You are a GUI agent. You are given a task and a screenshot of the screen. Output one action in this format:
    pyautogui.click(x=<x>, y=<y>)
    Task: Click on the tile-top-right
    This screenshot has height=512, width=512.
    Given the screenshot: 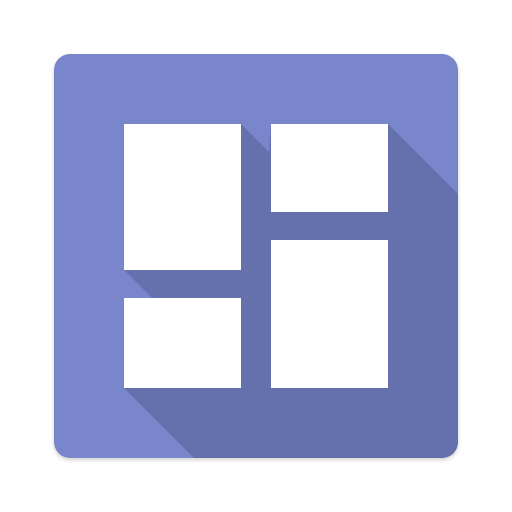 What is the action you would take?
    pyautogui.click(x=329, y=168)
    